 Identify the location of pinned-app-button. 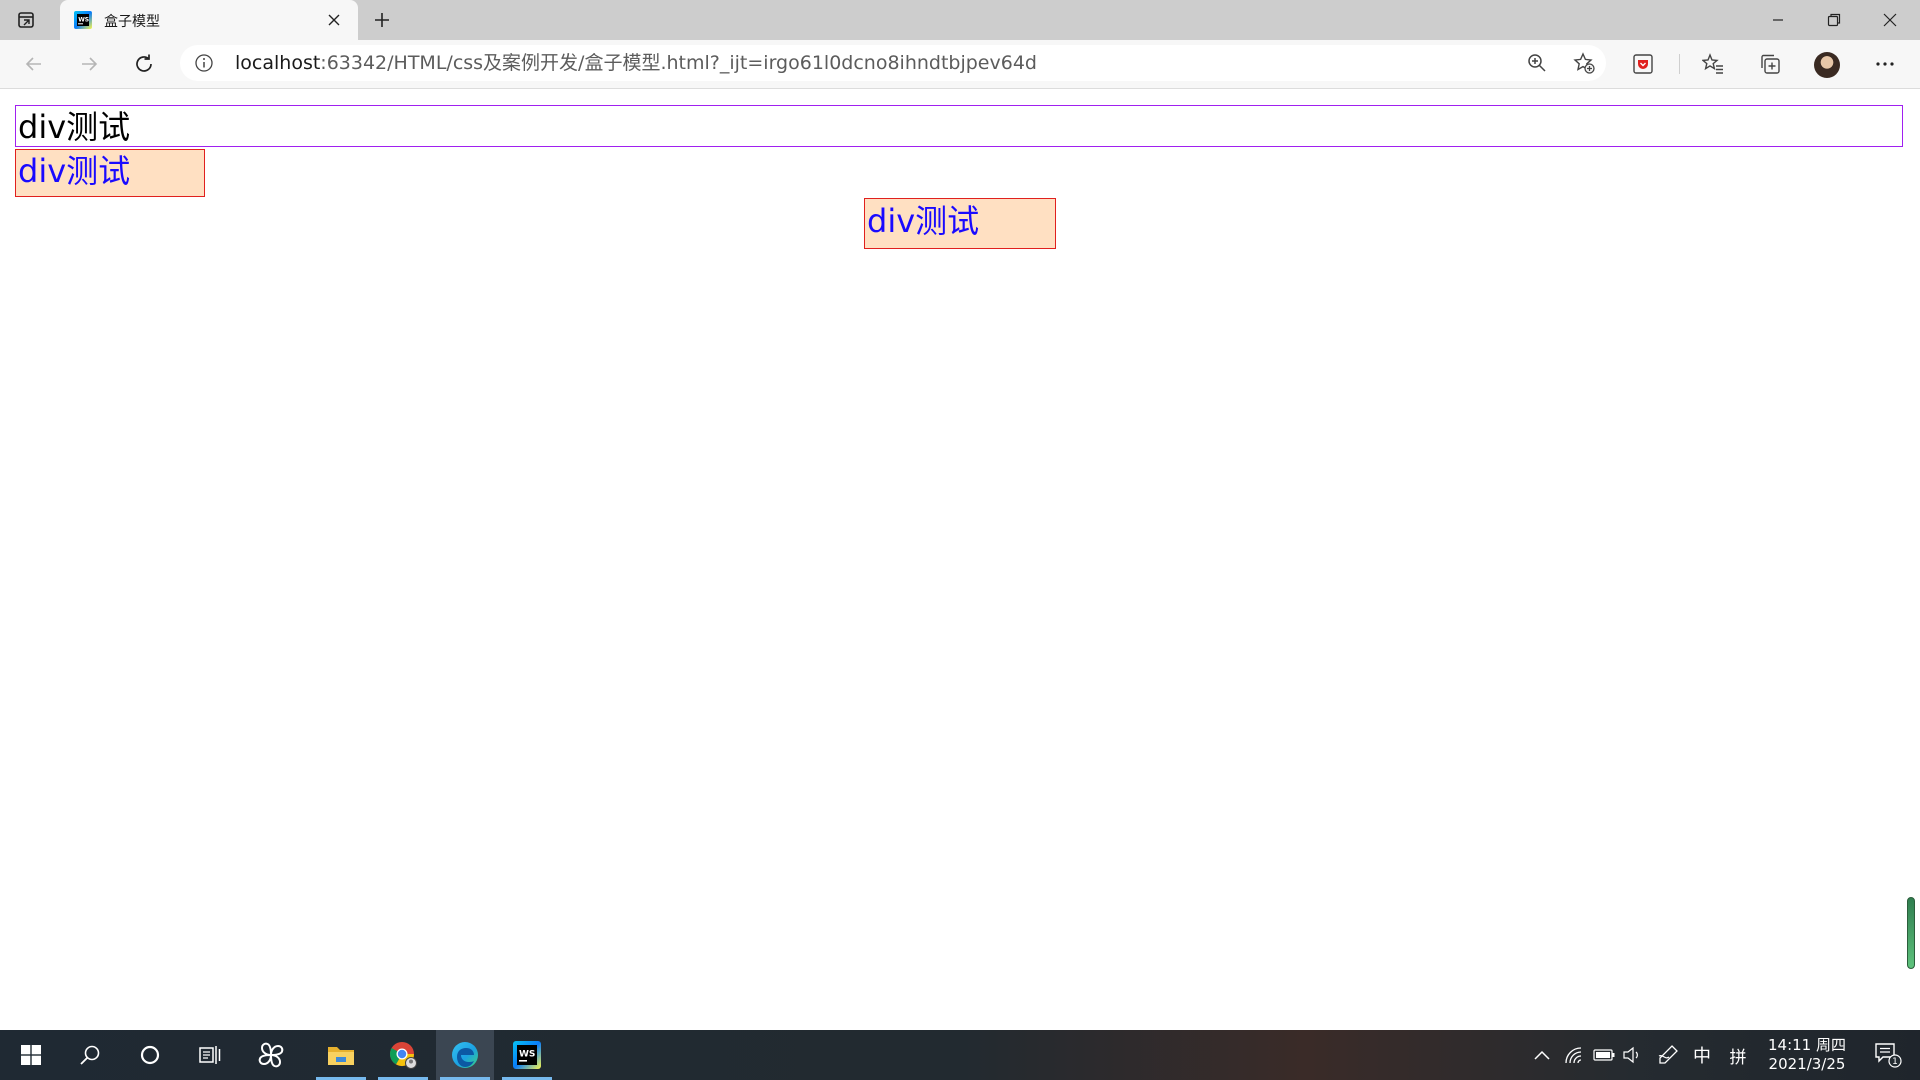
(271, 1055).